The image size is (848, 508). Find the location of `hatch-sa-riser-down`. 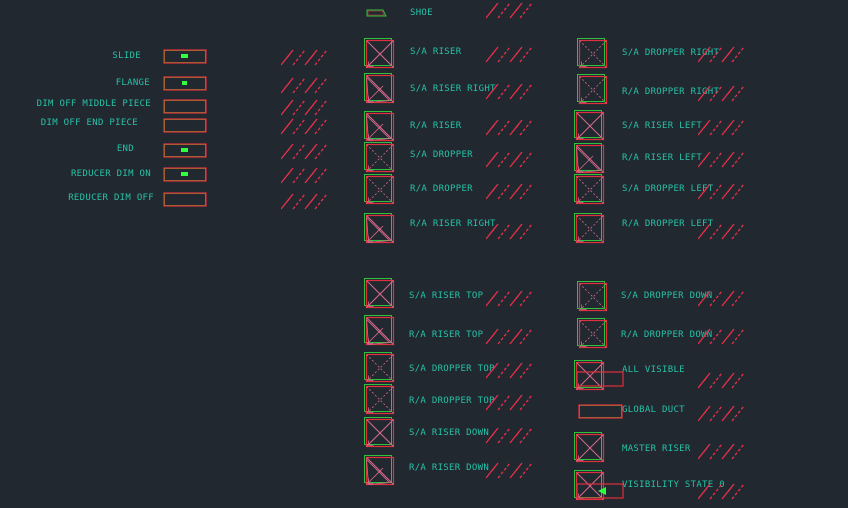

hatch-sa-riser-down is located at coordinates (509, 435).